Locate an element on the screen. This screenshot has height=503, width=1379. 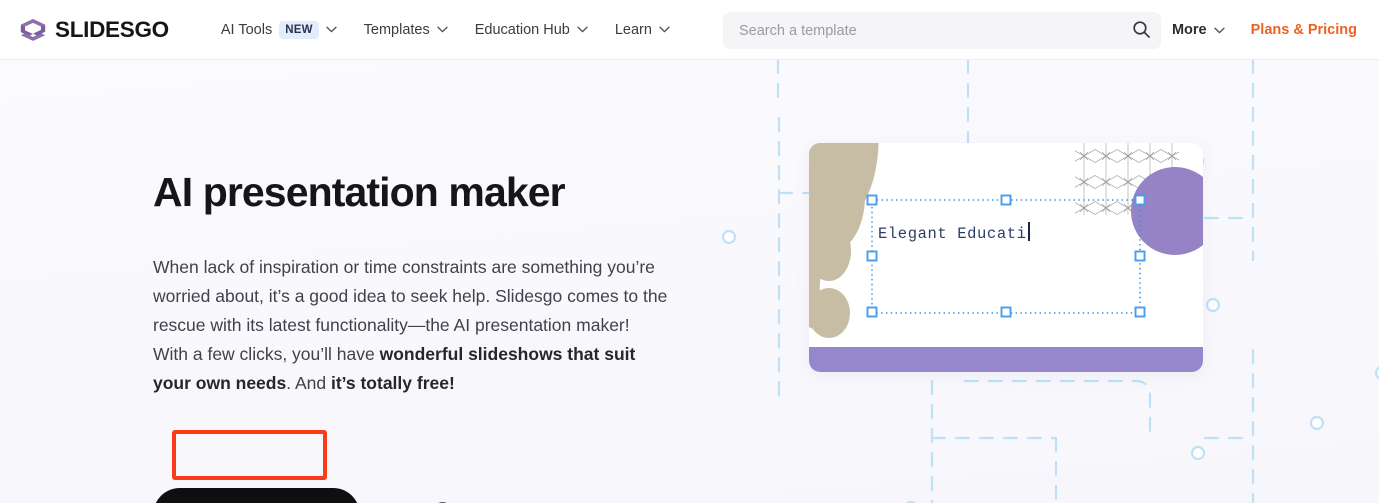
nav-label-ai-tools: AI Tools is located at coordinates (246, 29).